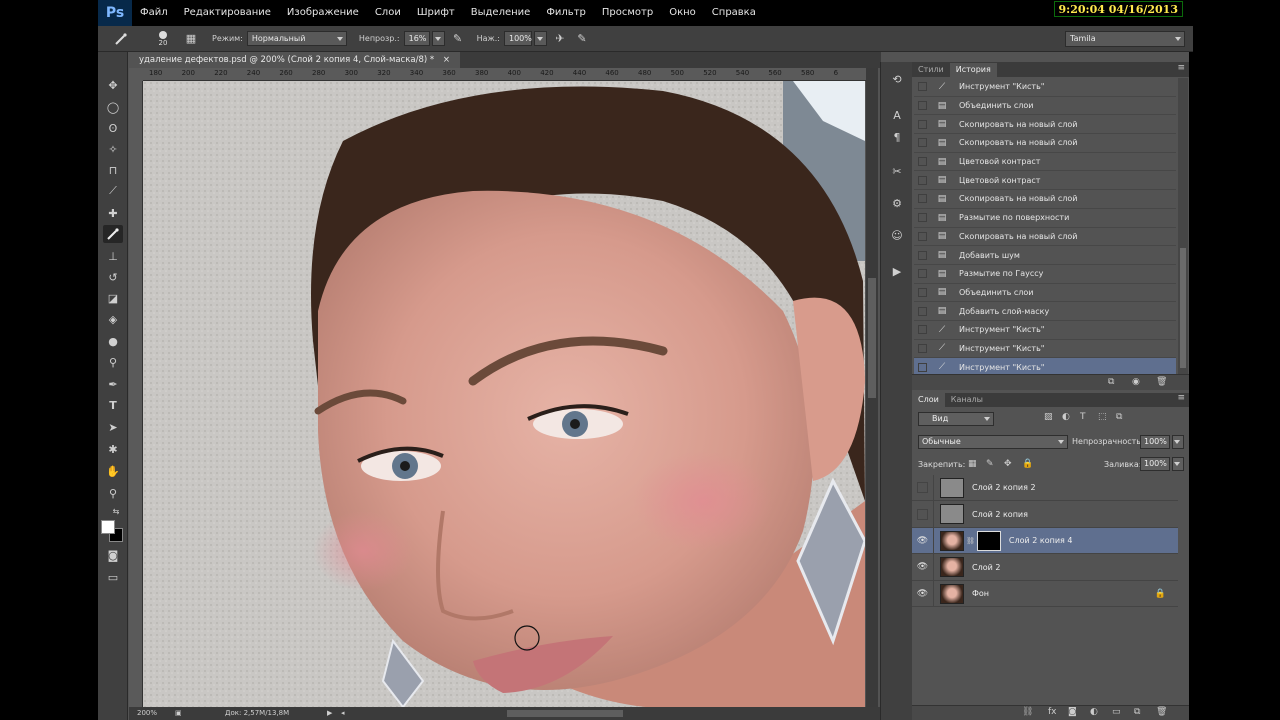 The image size is (1280, 720). Describe the element at coordinates (1045, 567) in the screenshot. I see `layer-row: 👁 Слой 2` at that location.